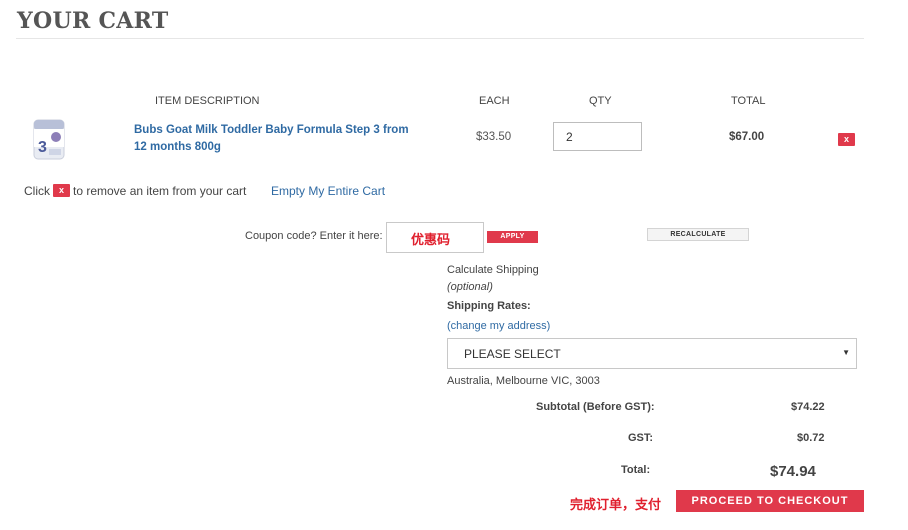 The width and height of the screenshot is (908, 530). What do you see at coordinates (37, 191) in the screenshot?
I see `remove-hint-prefix: Click` at bounding box center [37, 191].